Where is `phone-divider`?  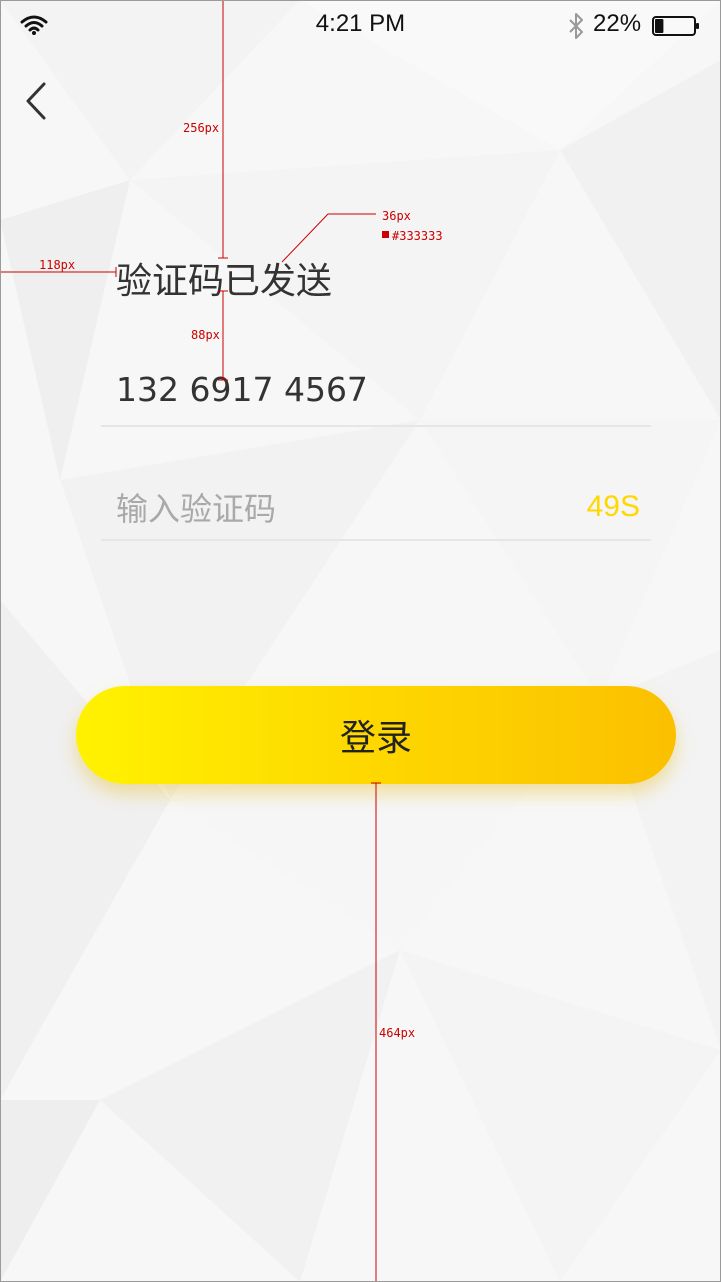
phone-divider is located at coordinates (376, 426).